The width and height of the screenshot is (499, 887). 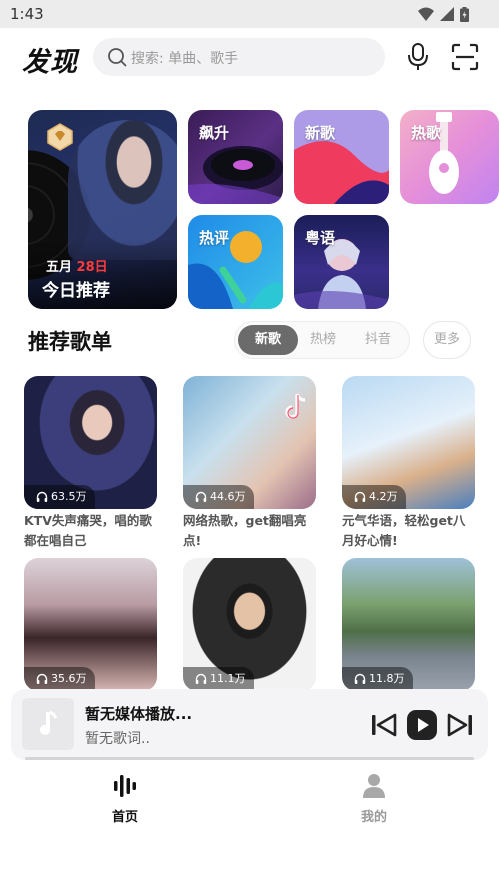 What do you see at coordinates (92, 267) in the screenshot?
I see `recommend-day: 28日` at bounding box center [92, 267].